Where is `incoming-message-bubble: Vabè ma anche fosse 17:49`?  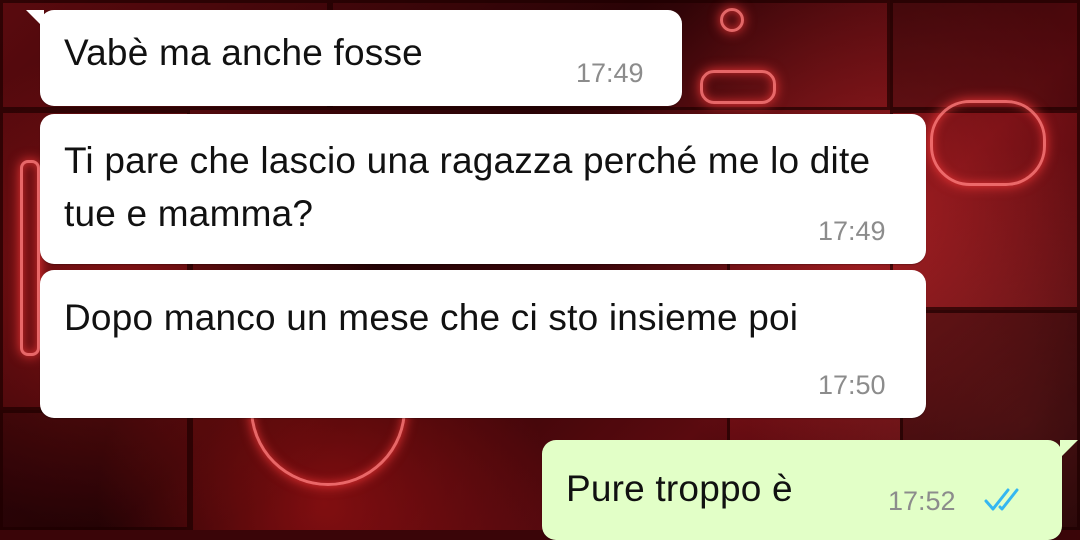 incoming-message-bubble: Vabè ma anche fosse 17:49 is located at coordinates (354, 58).